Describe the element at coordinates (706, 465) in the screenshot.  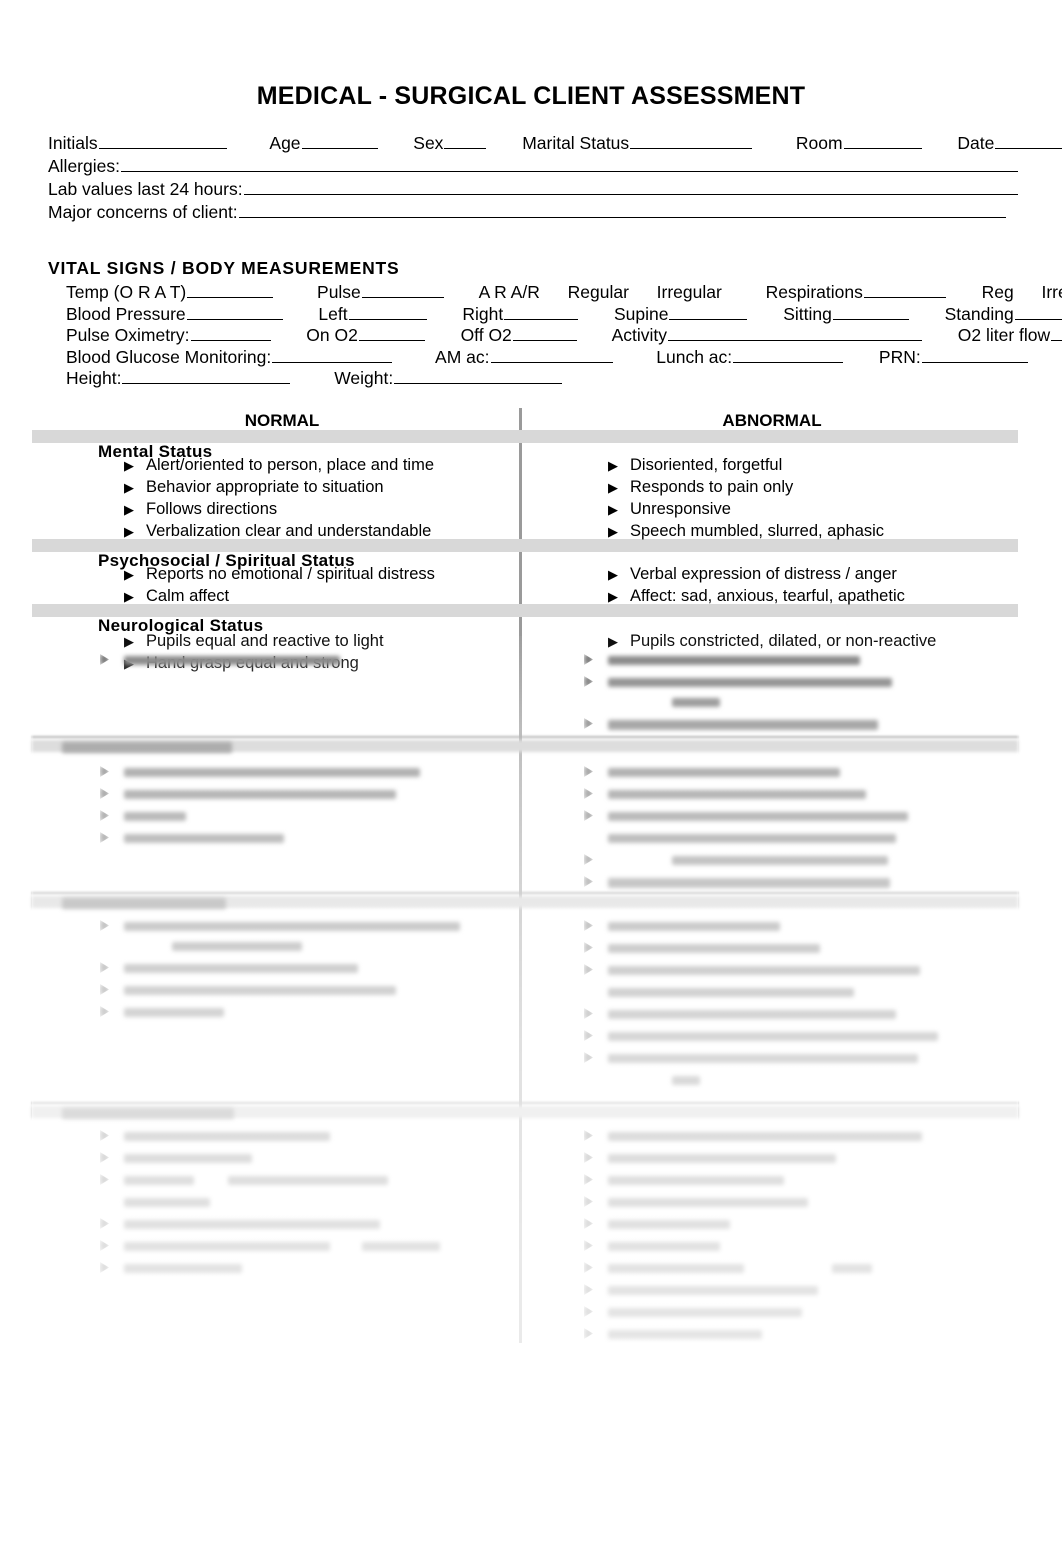
I see `list-item-label: Disoriented, forgetful` at that location.